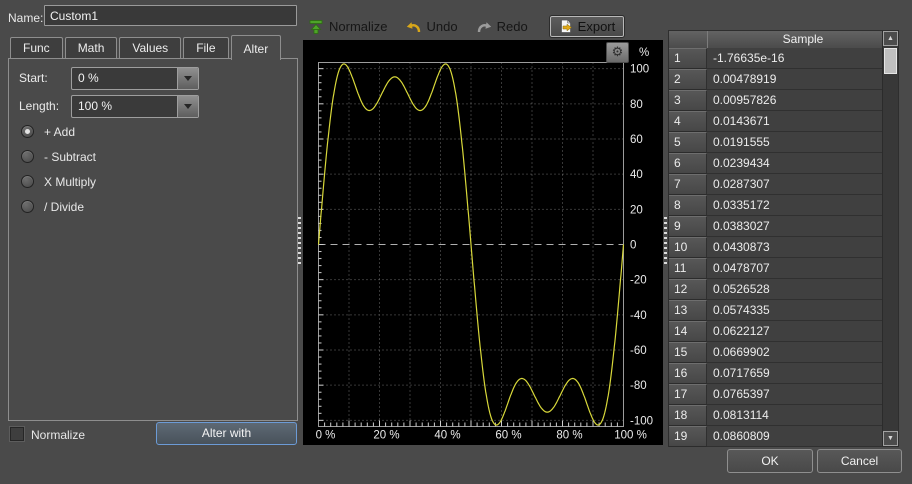 This screenshot has width=912, height=484. What do you see at coordinates (432, 27) in the screenshot?
I see `undo-button: Undo` at bounding box center [432, 27].